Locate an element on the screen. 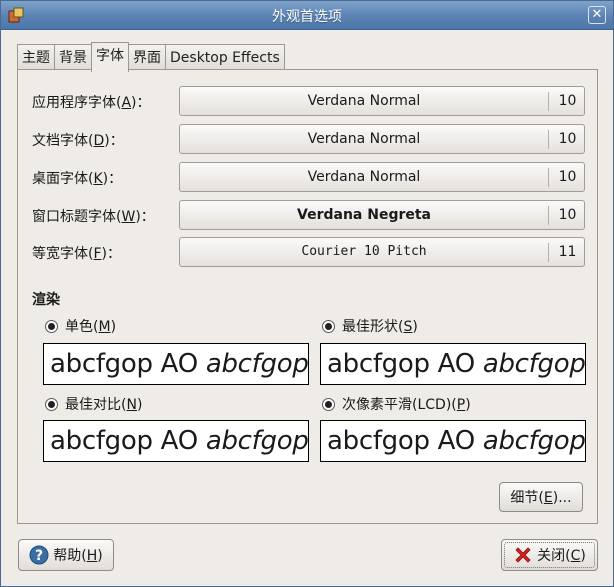 The width and height of the screenshot is (614, 587). window-title-font-button: Verdana Negreta 10 is located at coordinates (382, 215).